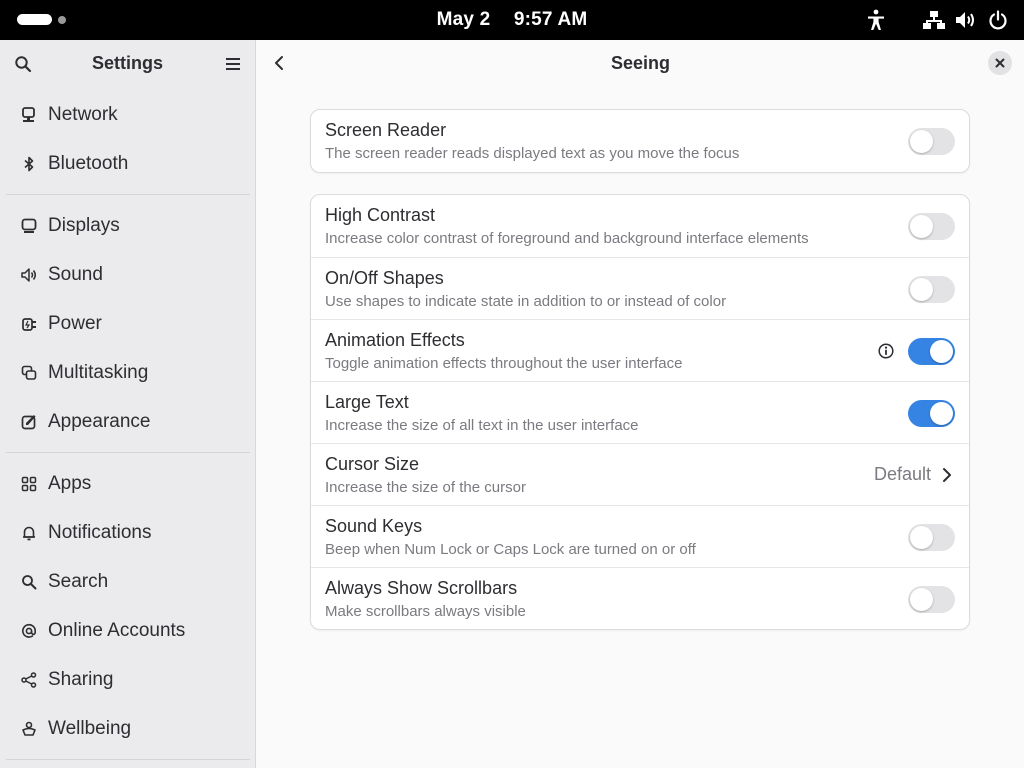 The image size is (1024, 768). What do you see at coordinates (931, 599) in the screenshot?
I see `always-show-scrollbars-switch` at bounding box center [931, 599].